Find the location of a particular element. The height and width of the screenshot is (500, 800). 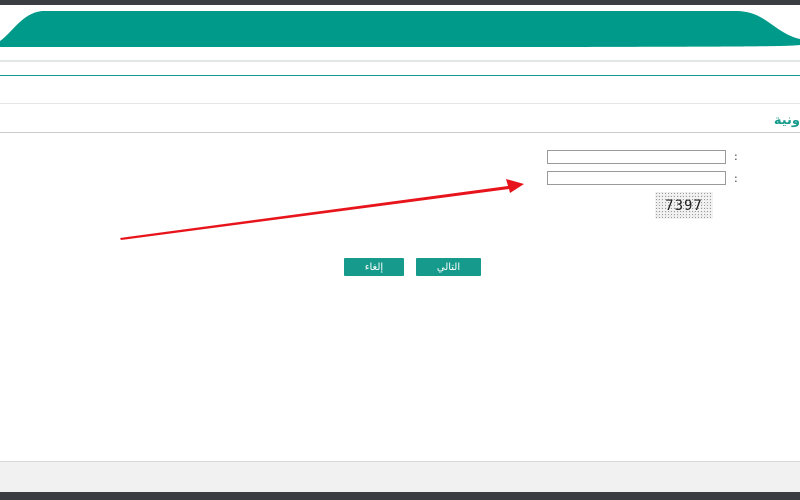

breadcrumb-divider is located at coordinates (400, 103).